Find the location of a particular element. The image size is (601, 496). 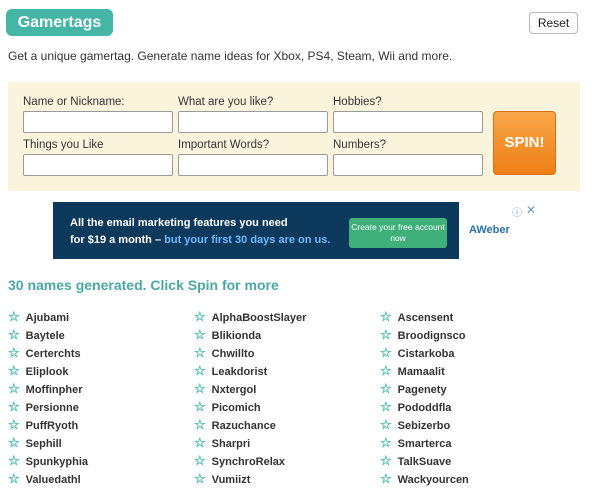

name-item: ☆ Valuedathl is located at coordinates (44, 479).